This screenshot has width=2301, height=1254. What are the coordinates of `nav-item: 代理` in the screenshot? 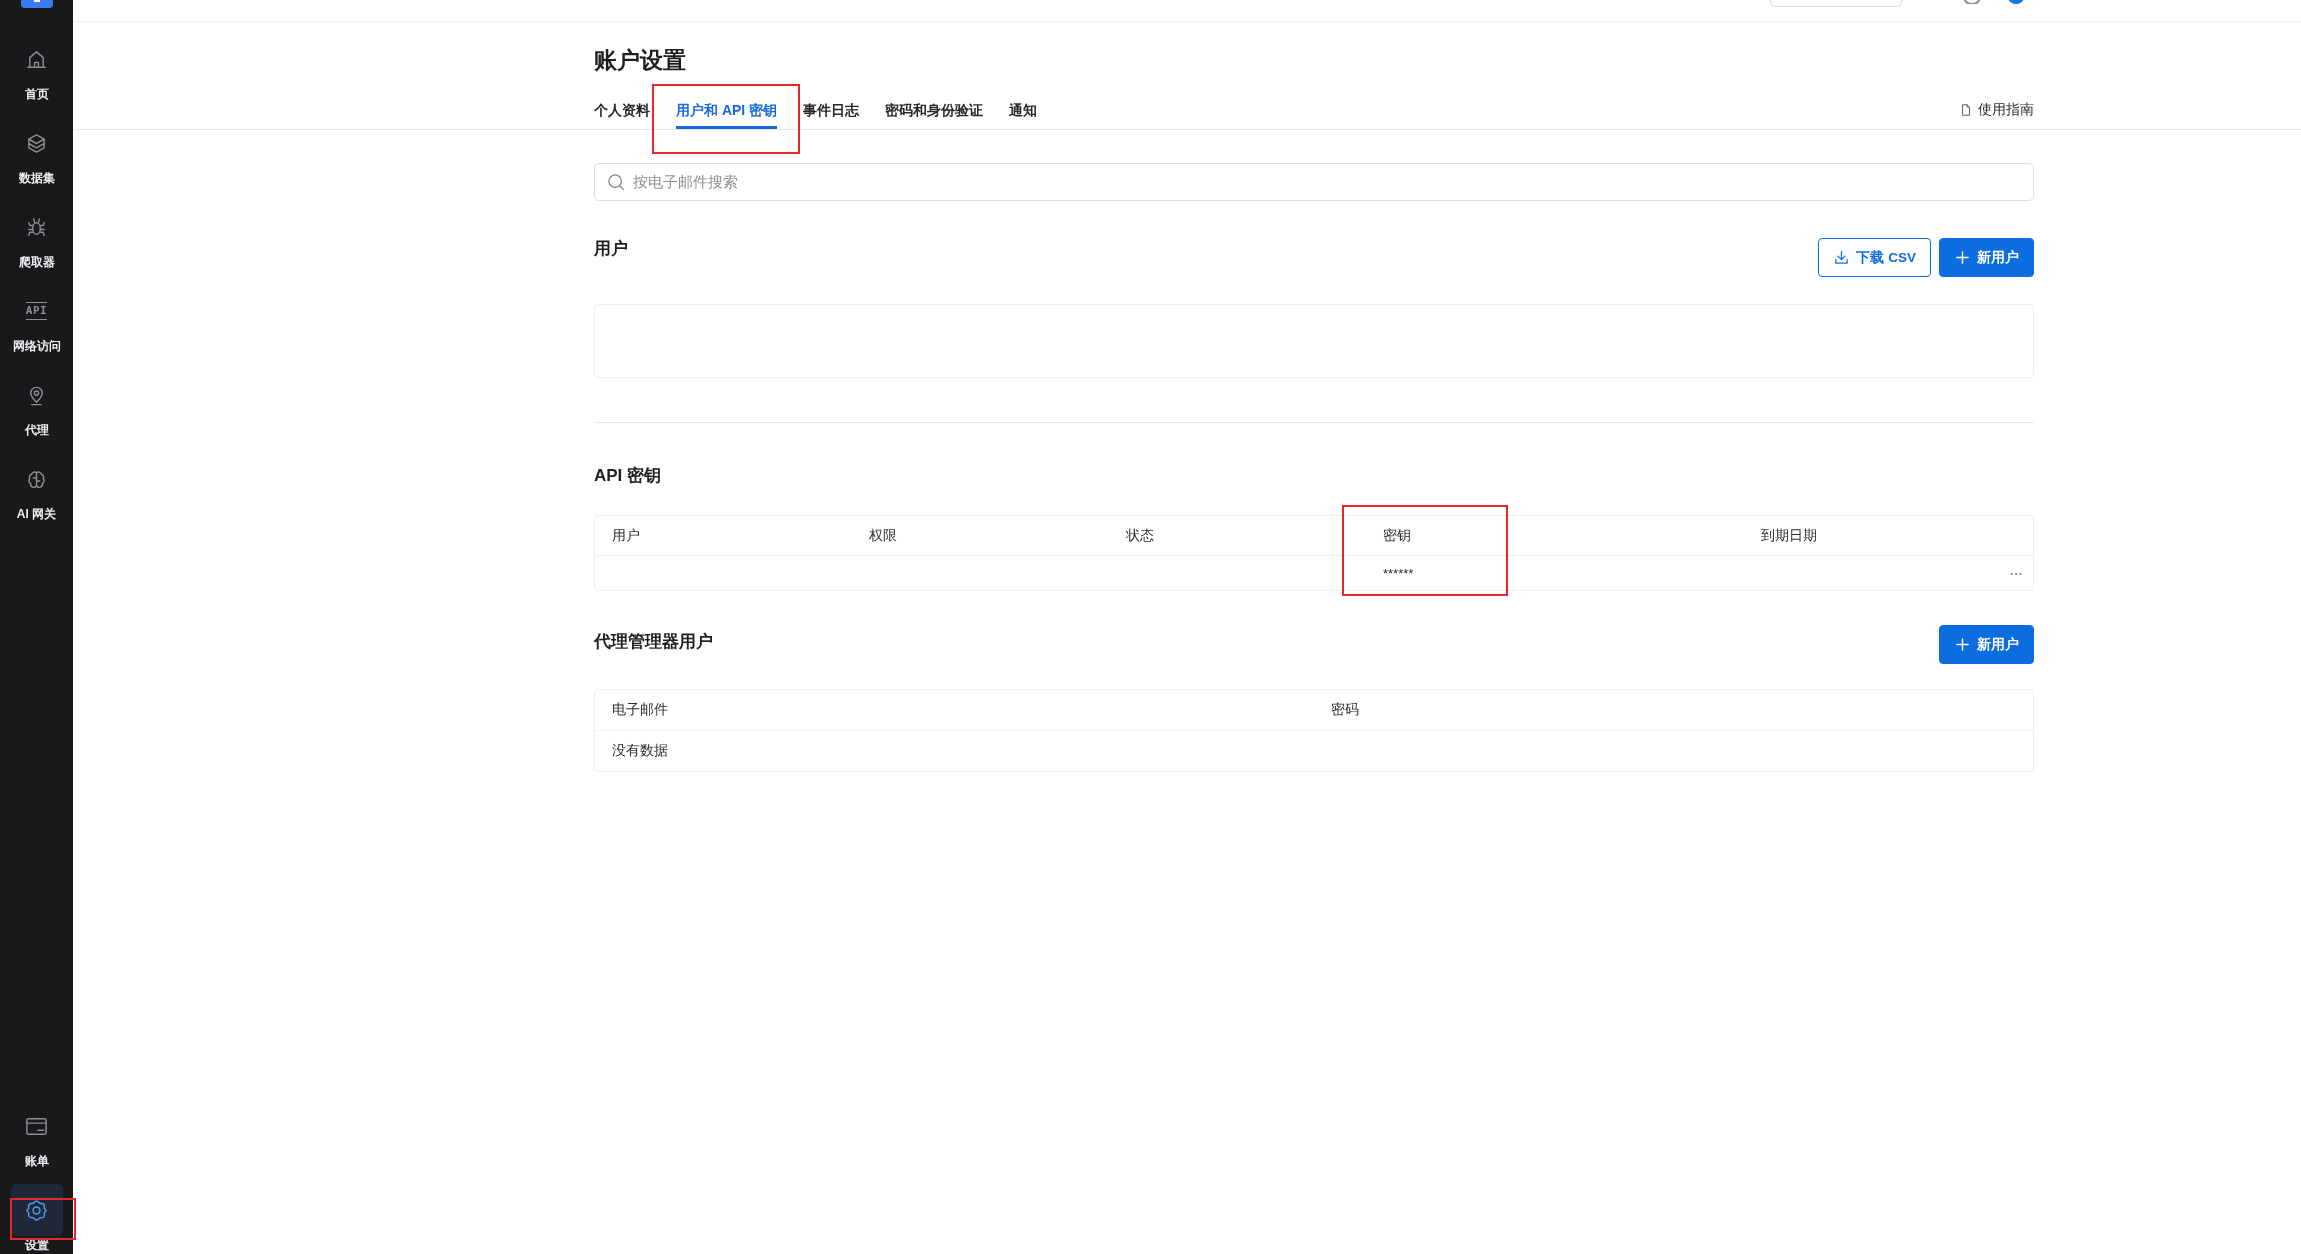 It's located at (36, 396).